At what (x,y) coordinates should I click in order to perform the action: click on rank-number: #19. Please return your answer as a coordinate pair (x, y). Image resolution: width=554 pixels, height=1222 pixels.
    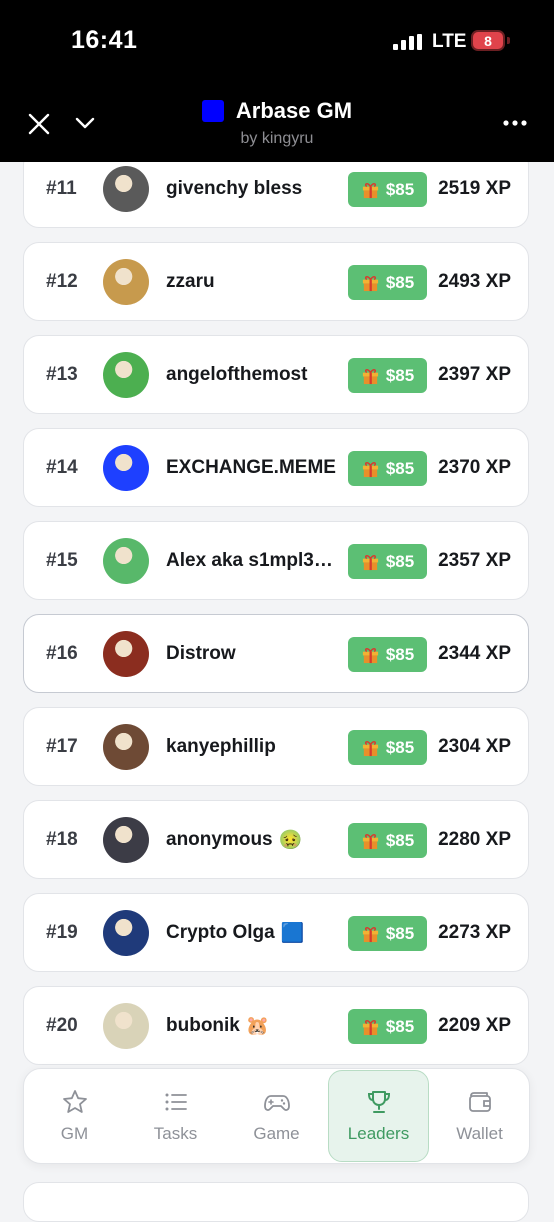
    Looking at the image, I should click on (62, 932).